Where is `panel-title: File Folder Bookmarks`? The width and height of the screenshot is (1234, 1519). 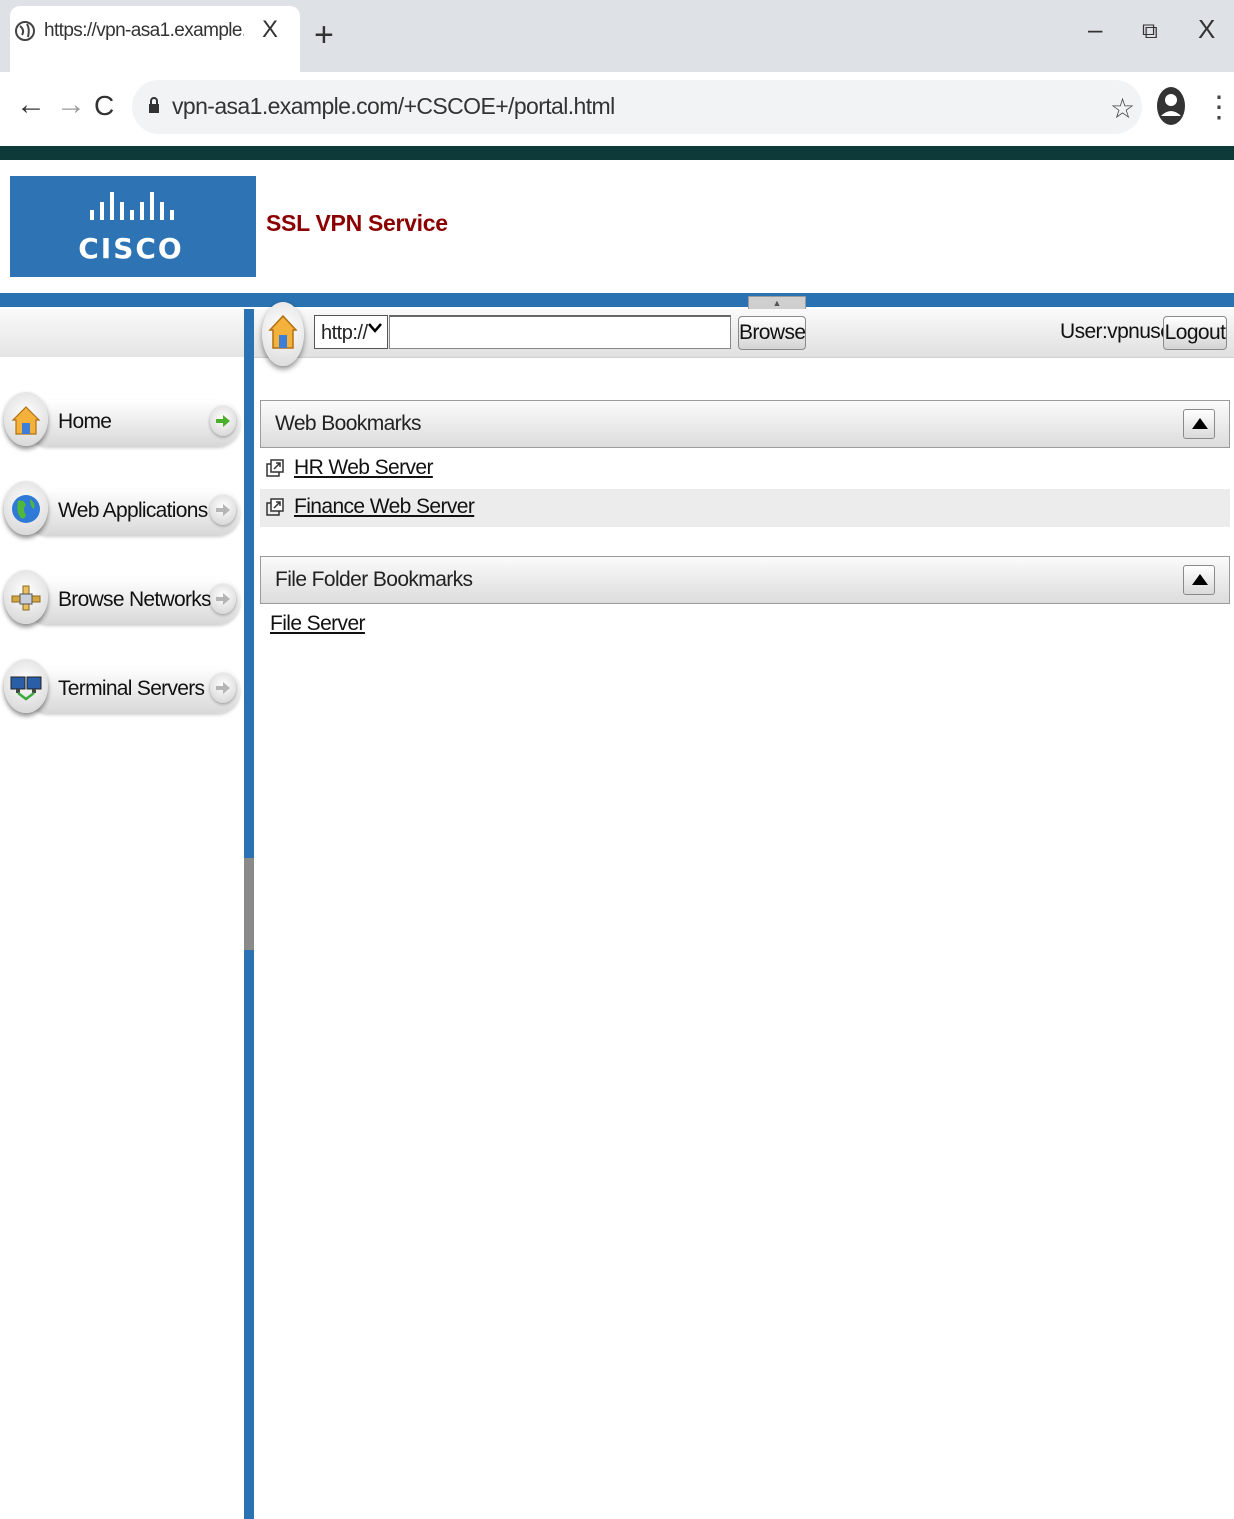
panel-title: File Folder Bookmarks is located at coordinates (374, 579).